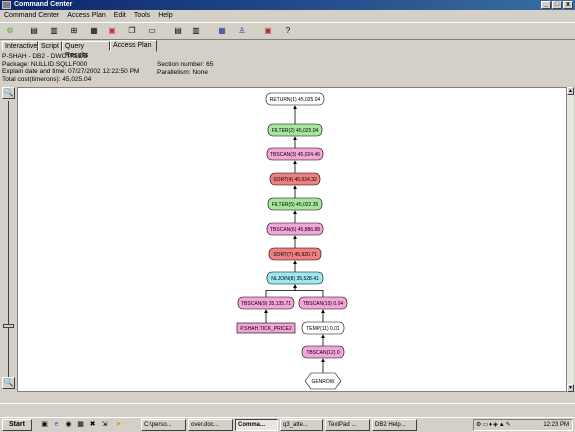 This screenshot has width=575, height=432. Describe the element at coordinates (287, 409) in the screenshot. I see `status-bar` at that location.